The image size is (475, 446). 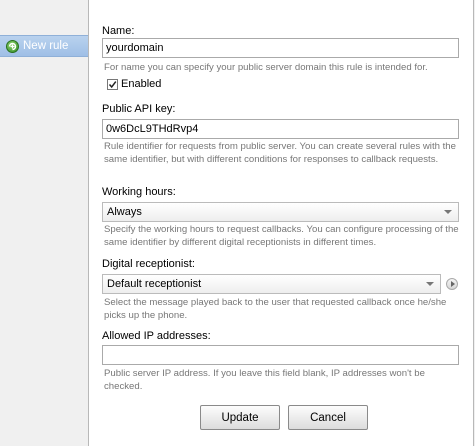 I want to click on enabled-checkbox, so click(x=112, y=84).